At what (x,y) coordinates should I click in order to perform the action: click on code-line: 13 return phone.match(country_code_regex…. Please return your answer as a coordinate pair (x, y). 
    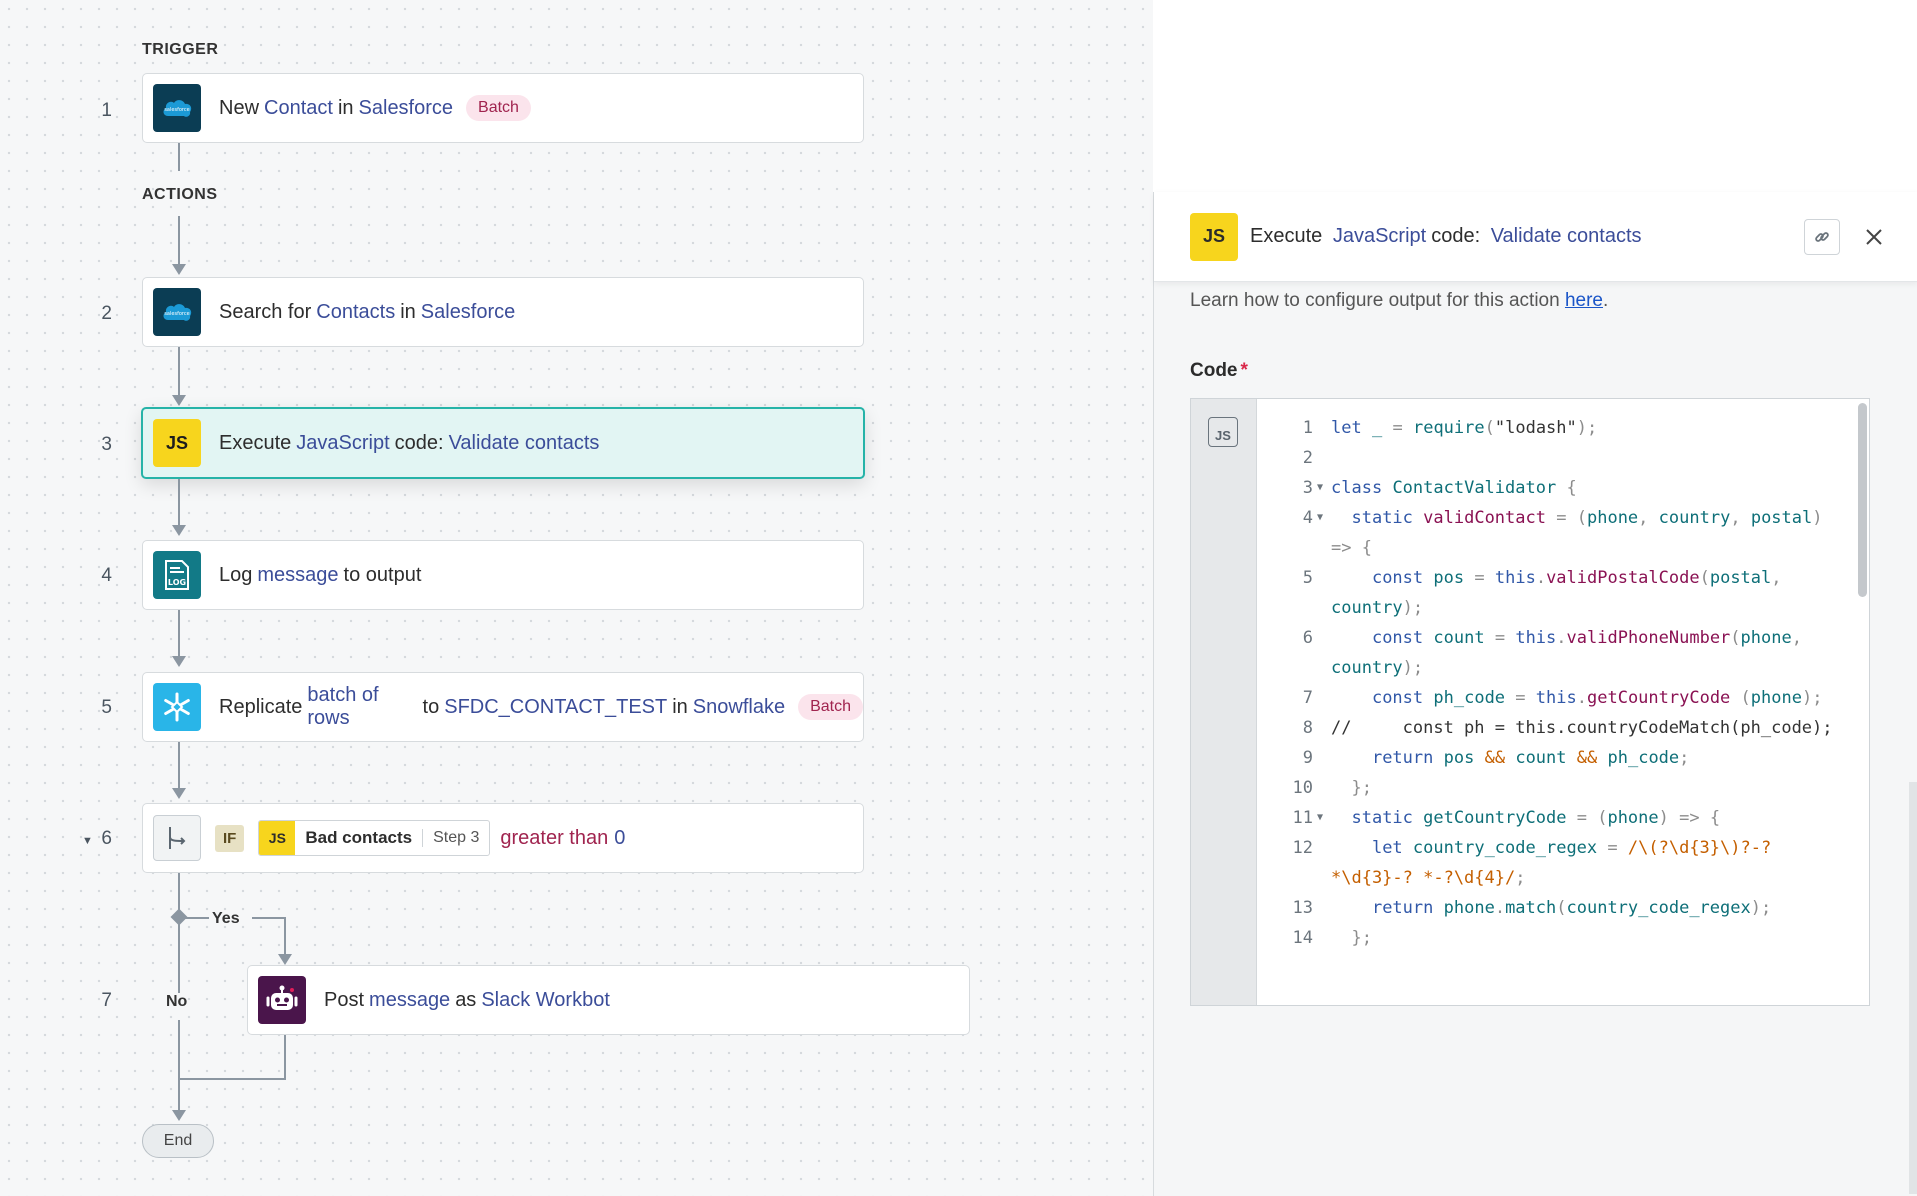
    Looking at the image, I should click on (1555, 908).